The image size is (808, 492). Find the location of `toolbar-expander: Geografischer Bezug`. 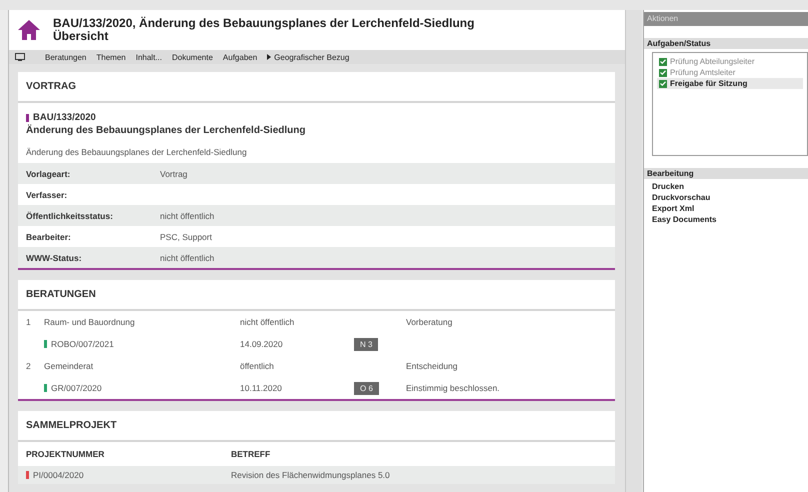

toolbar-expander: Geografischer Bezug is located at coordinates (308, 57).